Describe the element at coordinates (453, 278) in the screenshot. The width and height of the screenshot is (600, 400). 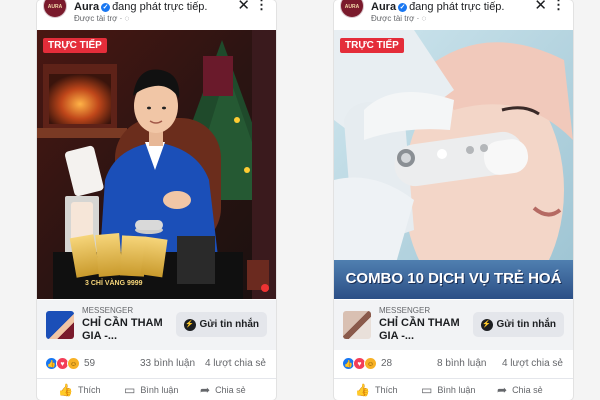
I see `overlay-caption: COMBO 10 DỊCH VỤ TRẺ HOÁ` at that location.